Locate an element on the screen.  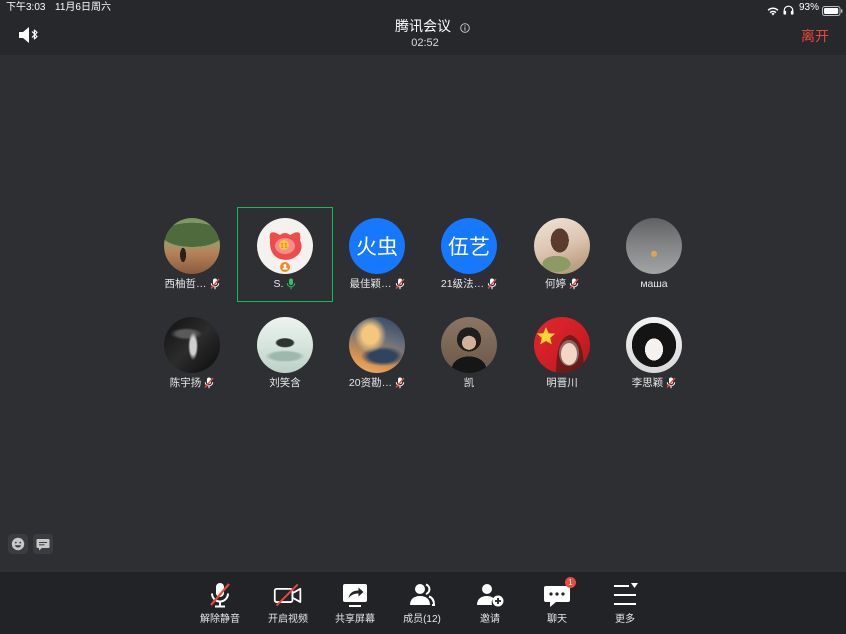
svg-text: 11 is located at coordinates (284, 246).